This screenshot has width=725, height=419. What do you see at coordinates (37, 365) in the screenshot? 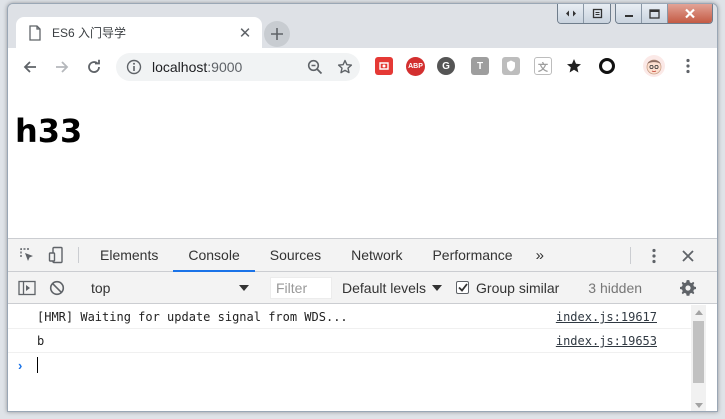
I see `text-caret` at bounding box center [37, 365].